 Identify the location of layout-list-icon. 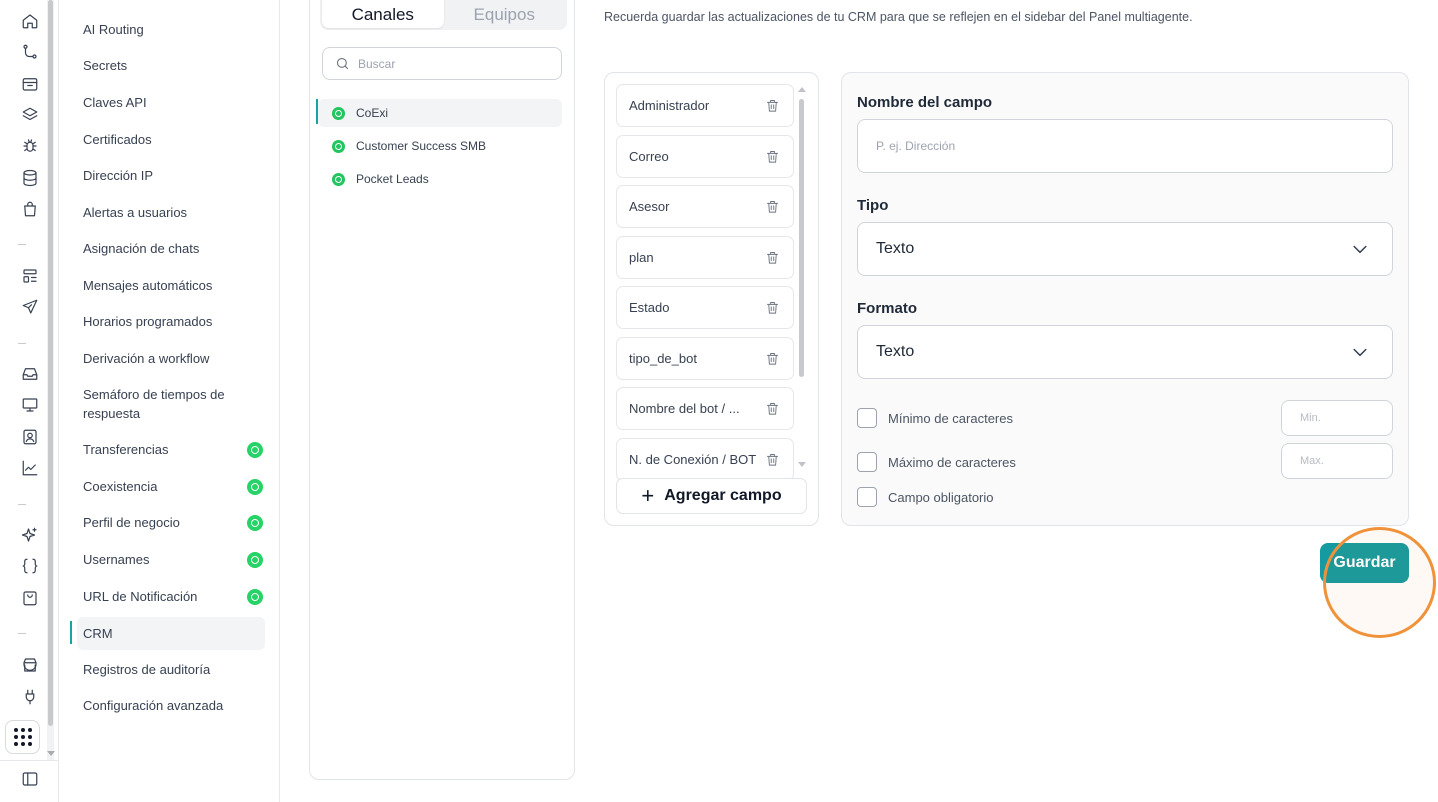
(30, 276).